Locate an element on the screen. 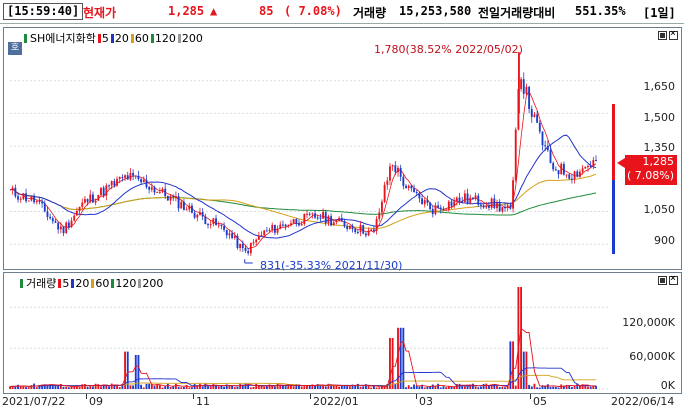 This screenshot has height=410, width=684. volume-legend-item: 60 is located at coordinates (100, 283).